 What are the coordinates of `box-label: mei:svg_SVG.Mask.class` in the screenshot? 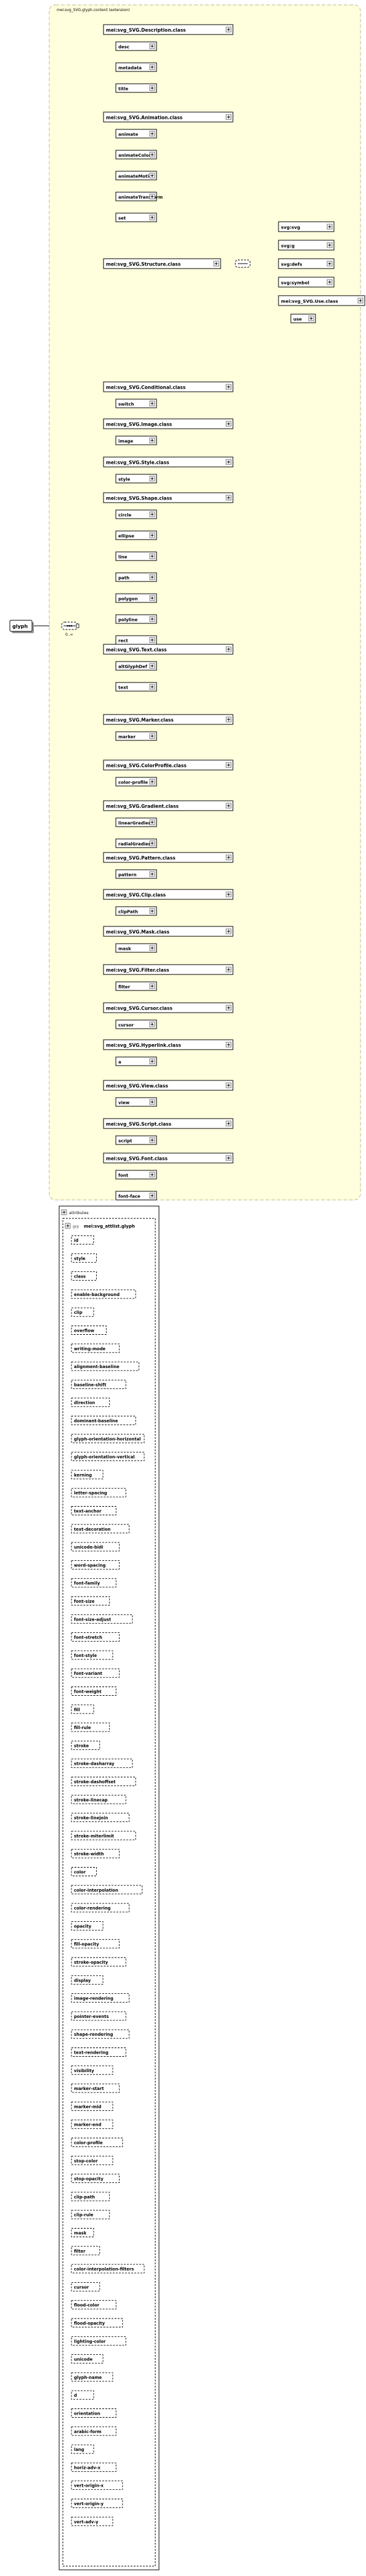 It's located at (138, 932).